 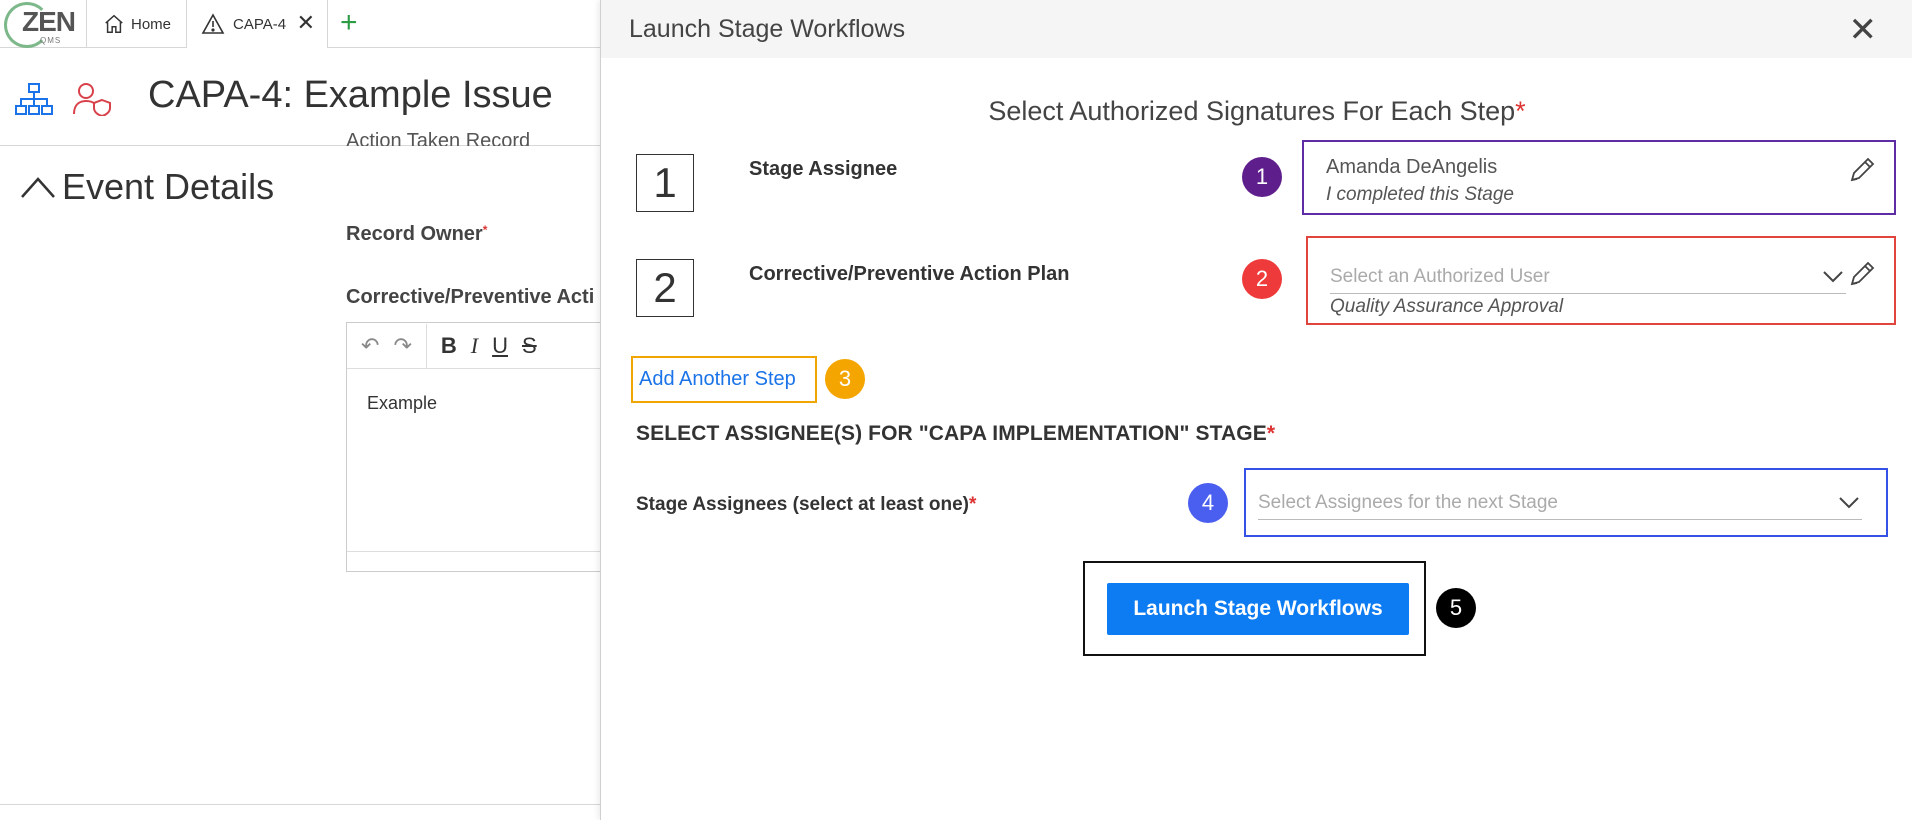 What do you see at coordinates (350, 95) in the screenshot?
I see `page-title: CAPA-4: Example Issue` at bounding box center [350, 95].